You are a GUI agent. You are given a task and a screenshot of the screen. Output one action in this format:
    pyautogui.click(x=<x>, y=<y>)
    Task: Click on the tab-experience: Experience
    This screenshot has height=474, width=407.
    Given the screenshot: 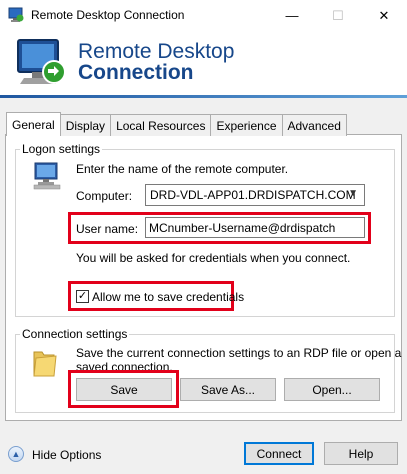 What is the action you would take?
    pyautogui.click(x=246, y=125)
    